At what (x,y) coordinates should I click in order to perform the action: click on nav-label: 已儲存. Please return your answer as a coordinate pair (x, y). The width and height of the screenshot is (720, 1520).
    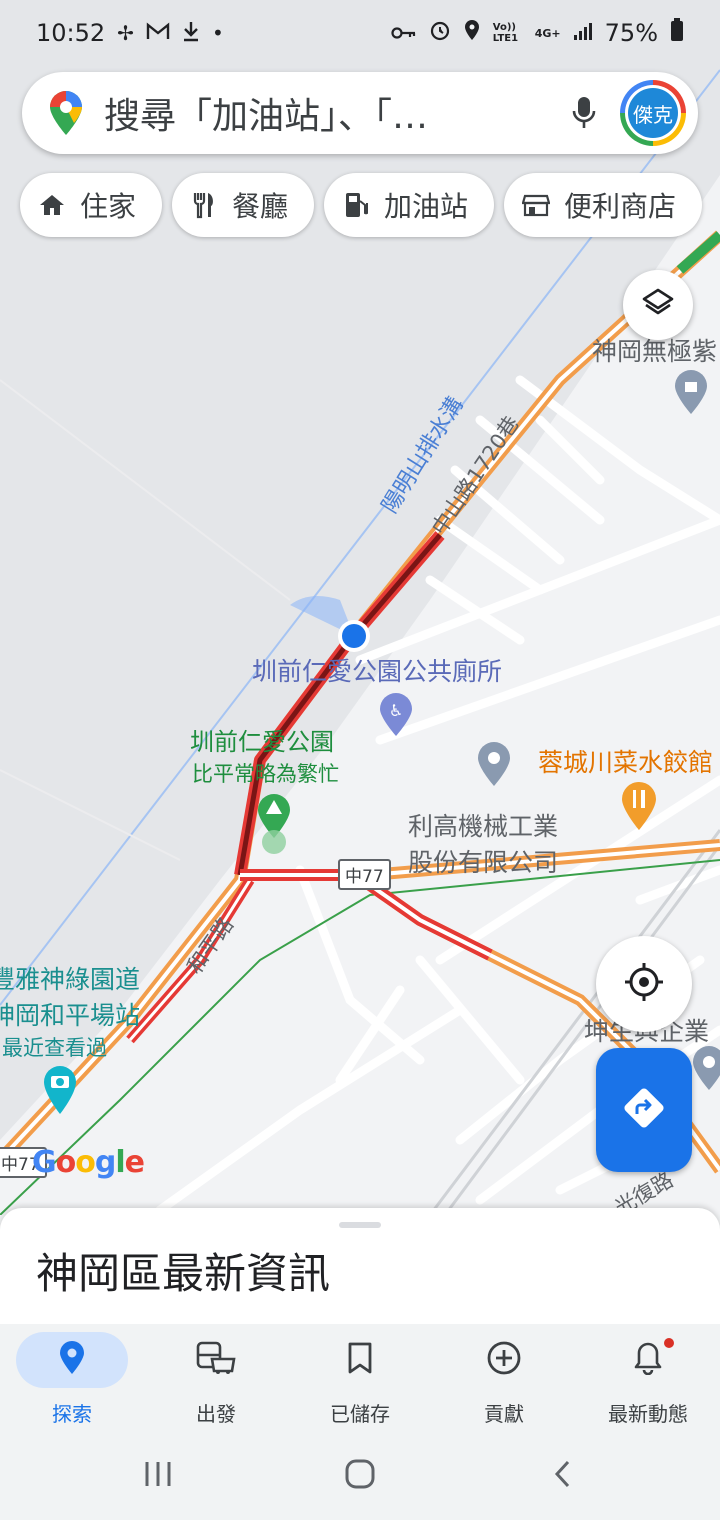
    Looking at the image, I should click on (360, 1414).